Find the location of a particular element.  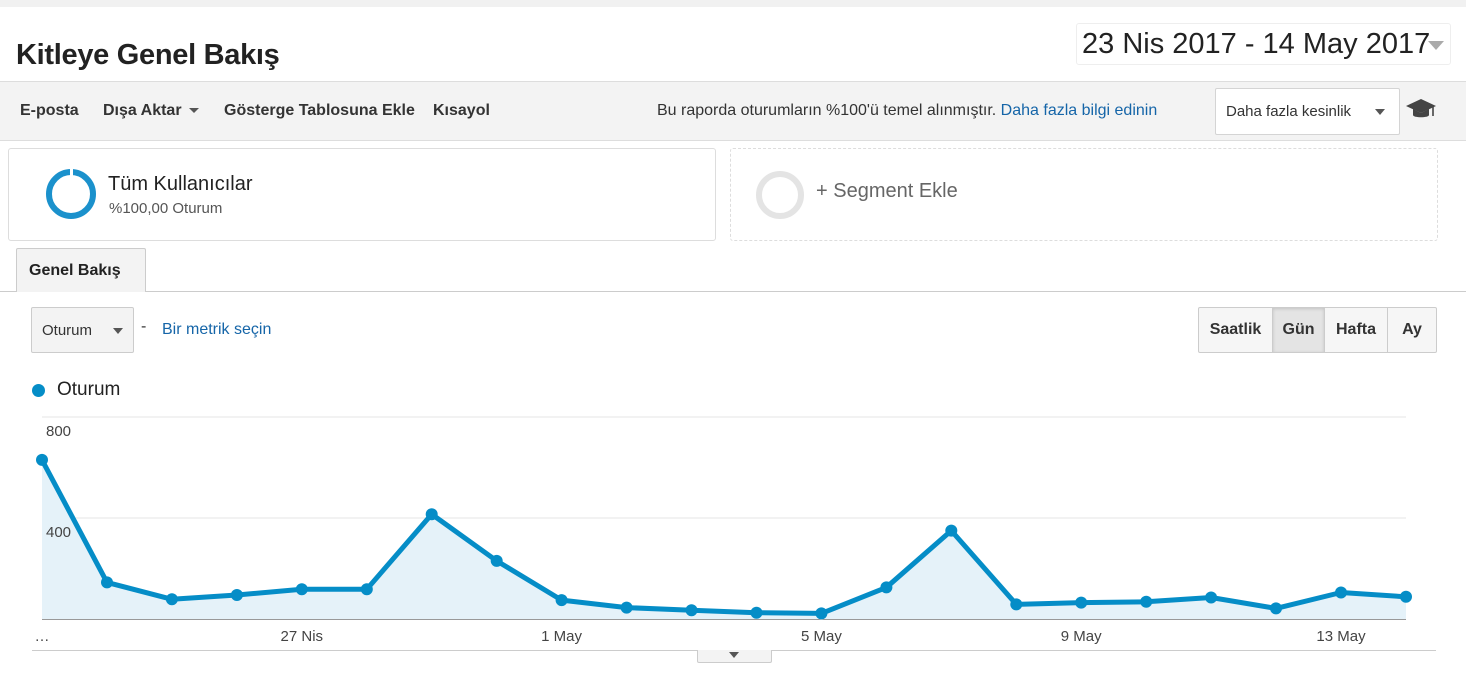

segment-subtitle: %100,00 Oturum is located at coordinates (166, 208).